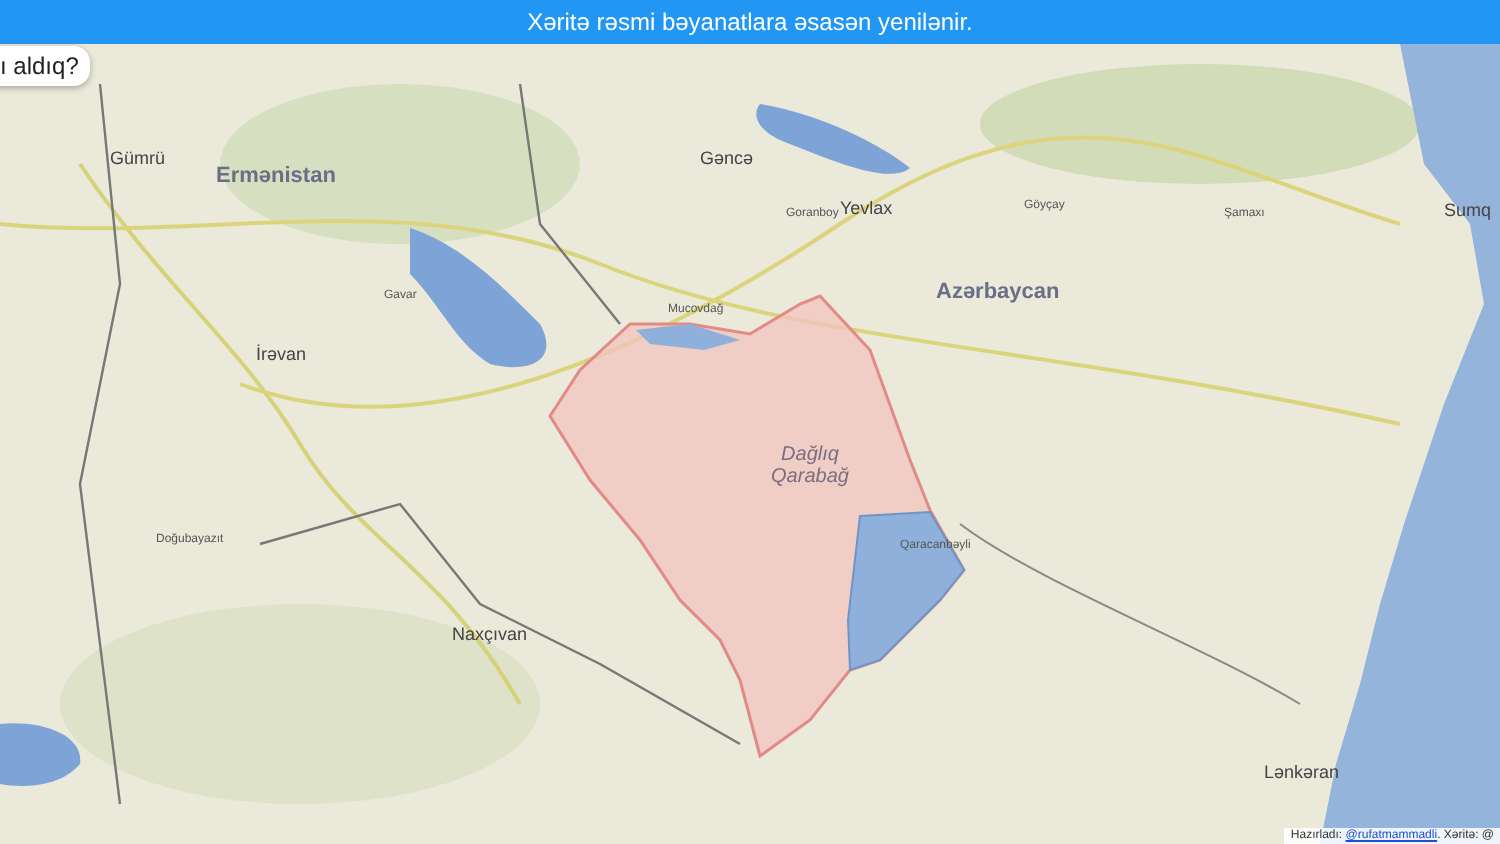 The image size is (1500, 844). Describe the element at coordinates (276, 176) in the screenshot. I see `place-label: Ermənistan` at that location.